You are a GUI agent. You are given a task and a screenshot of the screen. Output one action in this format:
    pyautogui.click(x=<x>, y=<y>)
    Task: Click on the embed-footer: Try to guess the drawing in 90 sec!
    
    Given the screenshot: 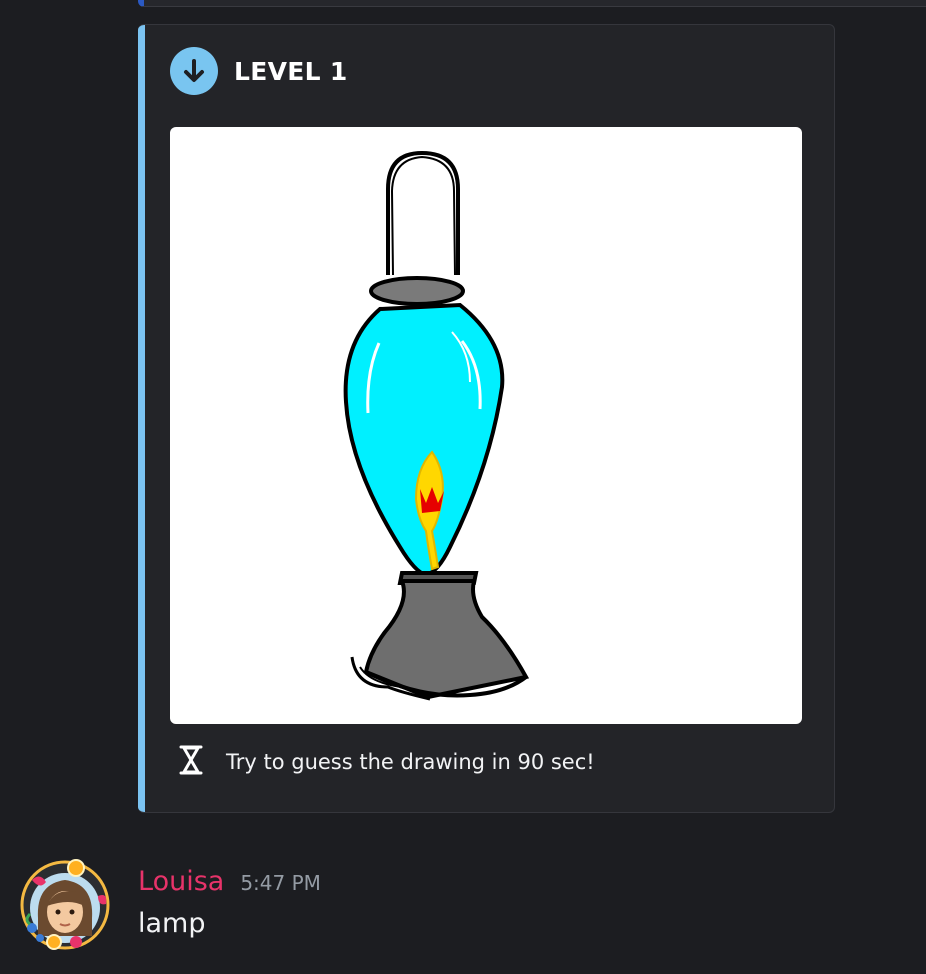 What is the action you would take?
    pyautogui.click(x=386, y=762)
    